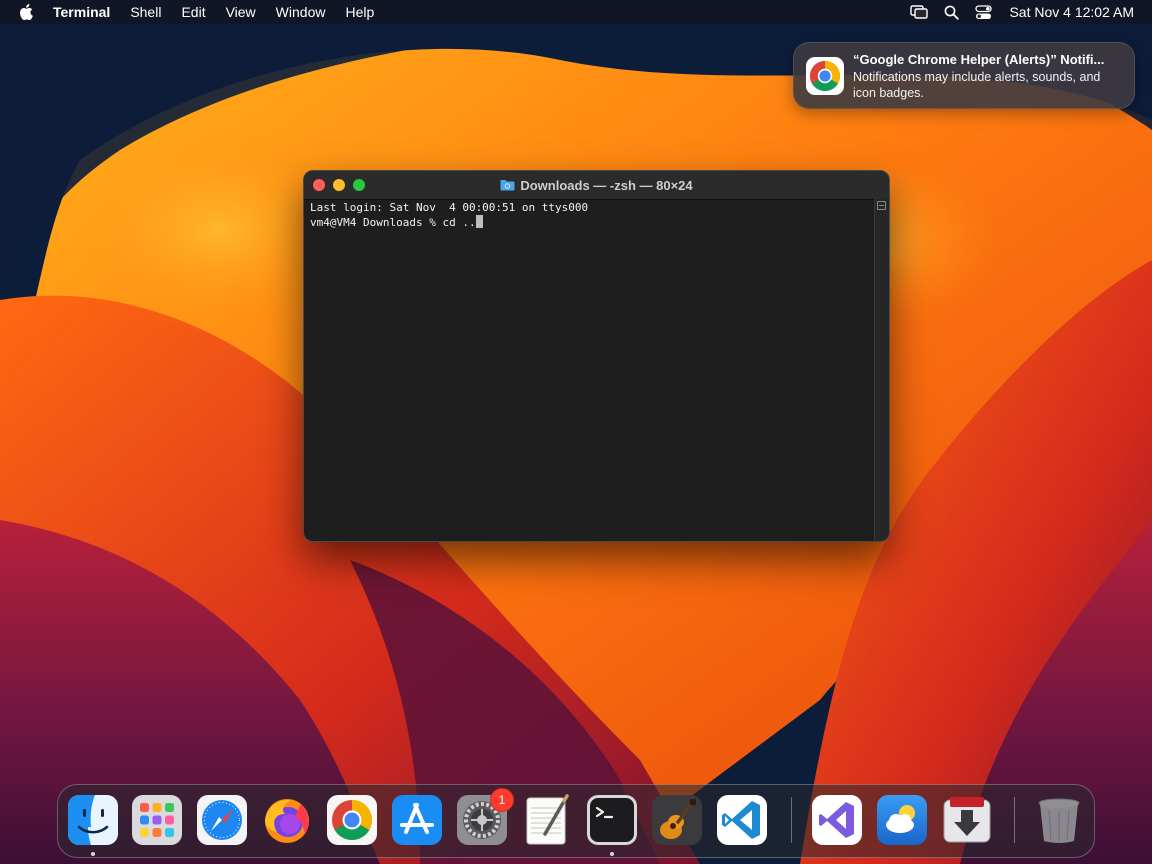 The image size is (1152, 864). I want to click on dock-item-weather, so click(902, 820).